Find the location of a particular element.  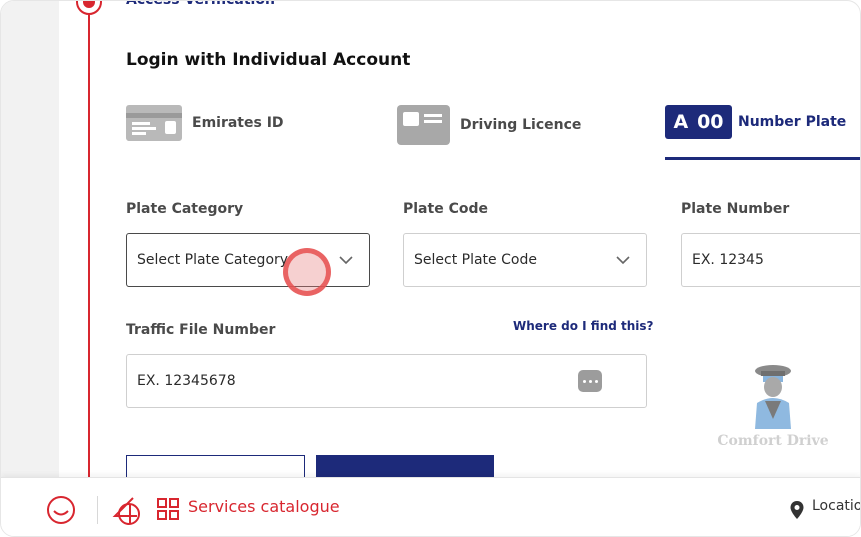

plate-code-select: Select Plate Code is located at coordinates (525, 260).